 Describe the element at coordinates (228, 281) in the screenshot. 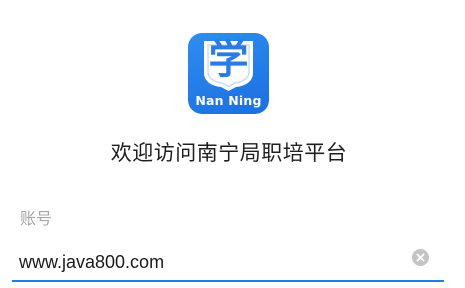

I see `input-underline` at that location.